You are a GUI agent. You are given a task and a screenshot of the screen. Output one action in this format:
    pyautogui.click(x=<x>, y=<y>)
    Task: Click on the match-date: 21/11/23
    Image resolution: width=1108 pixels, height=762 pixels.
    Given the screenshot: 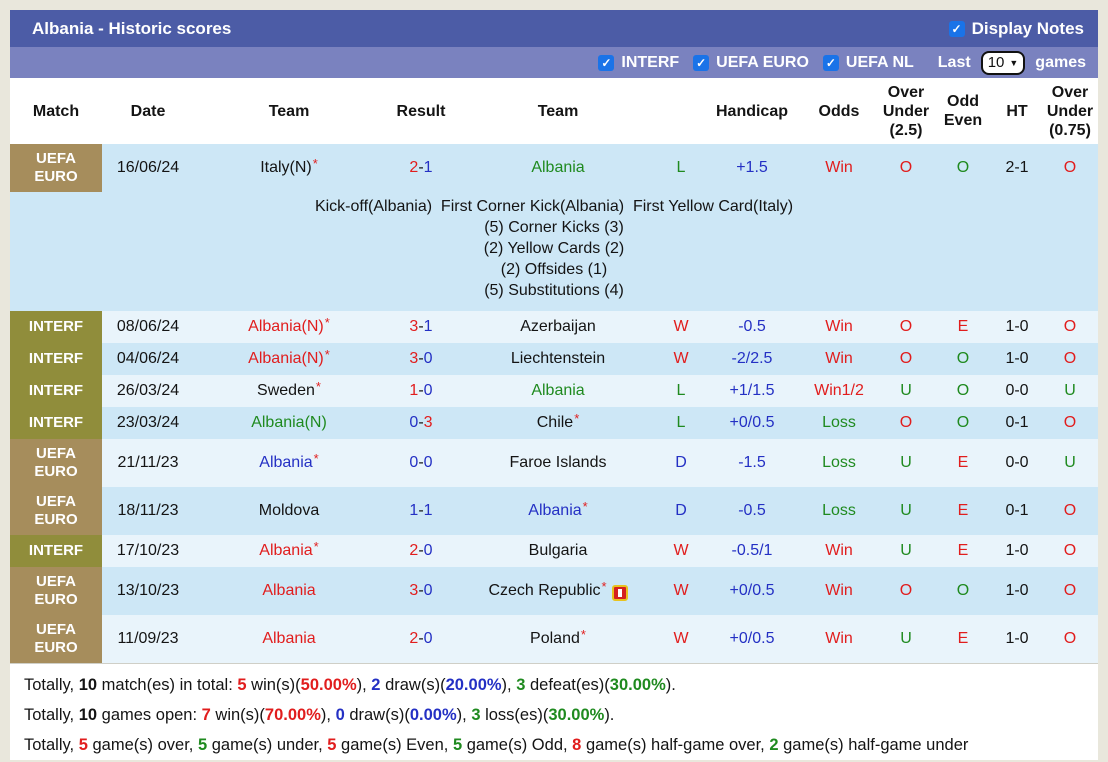 What is the action you would take?
    pyautogui.click(x=148, y=463)
    